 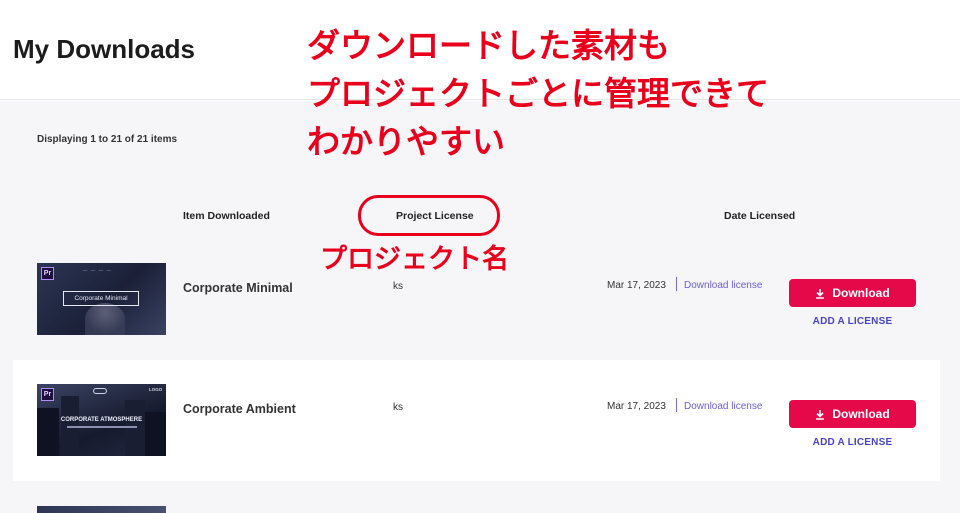 What do you see at coordinates (102, 427) in the screenshot?
I see `thumbnail-subline` at bounding box center [102, 427].